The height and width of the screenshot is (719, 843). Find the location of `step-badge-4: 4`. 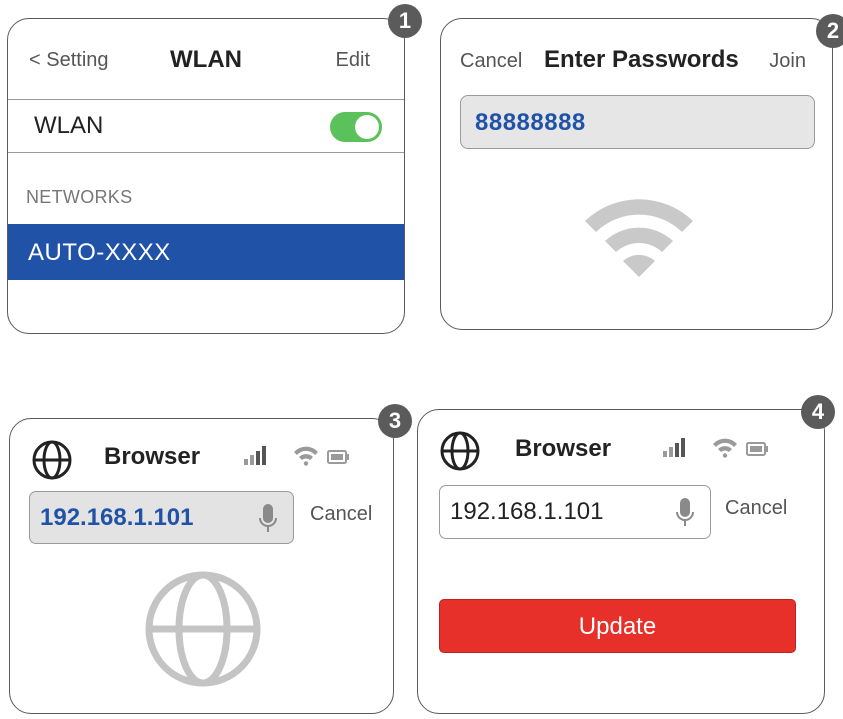

step-badge-4: 4 is located at coordinates (818, 412).